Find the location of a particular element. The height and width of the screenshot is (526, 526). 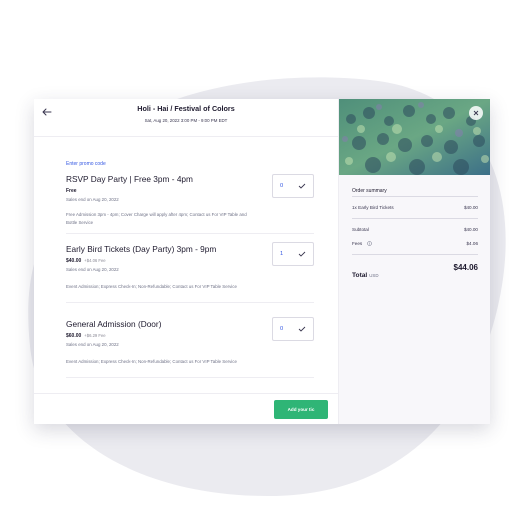

summary-line-item: 1x Early Bird Tickets $40.00 is located at coordinates (415, 207).